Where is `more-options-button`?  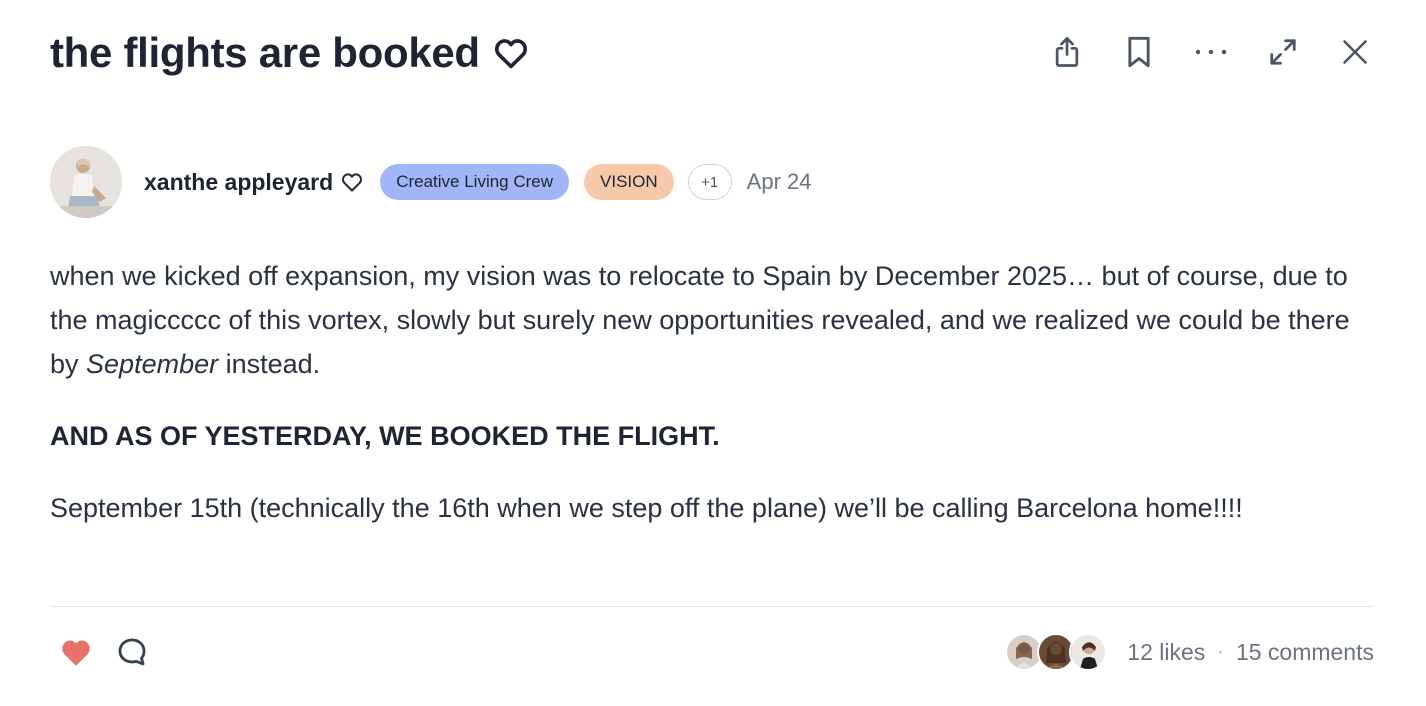
more-options-button is located at coordinates (1211, 52).